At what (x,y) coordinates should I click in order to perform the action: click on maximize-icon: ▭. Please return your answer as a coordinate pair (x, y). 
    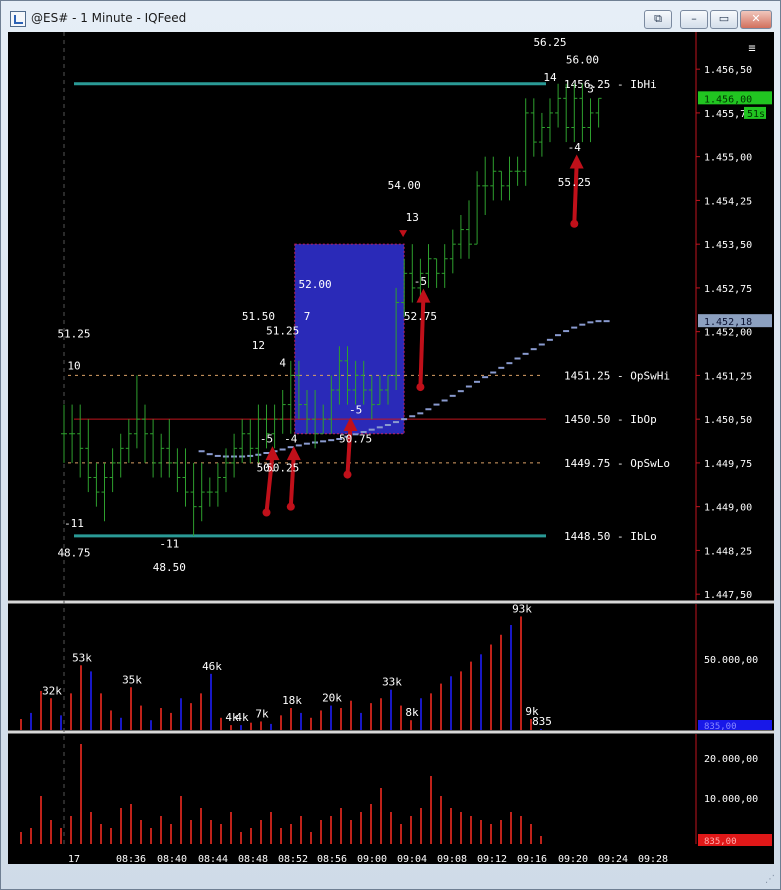
    Looking at the image, I should click on (724, 18).